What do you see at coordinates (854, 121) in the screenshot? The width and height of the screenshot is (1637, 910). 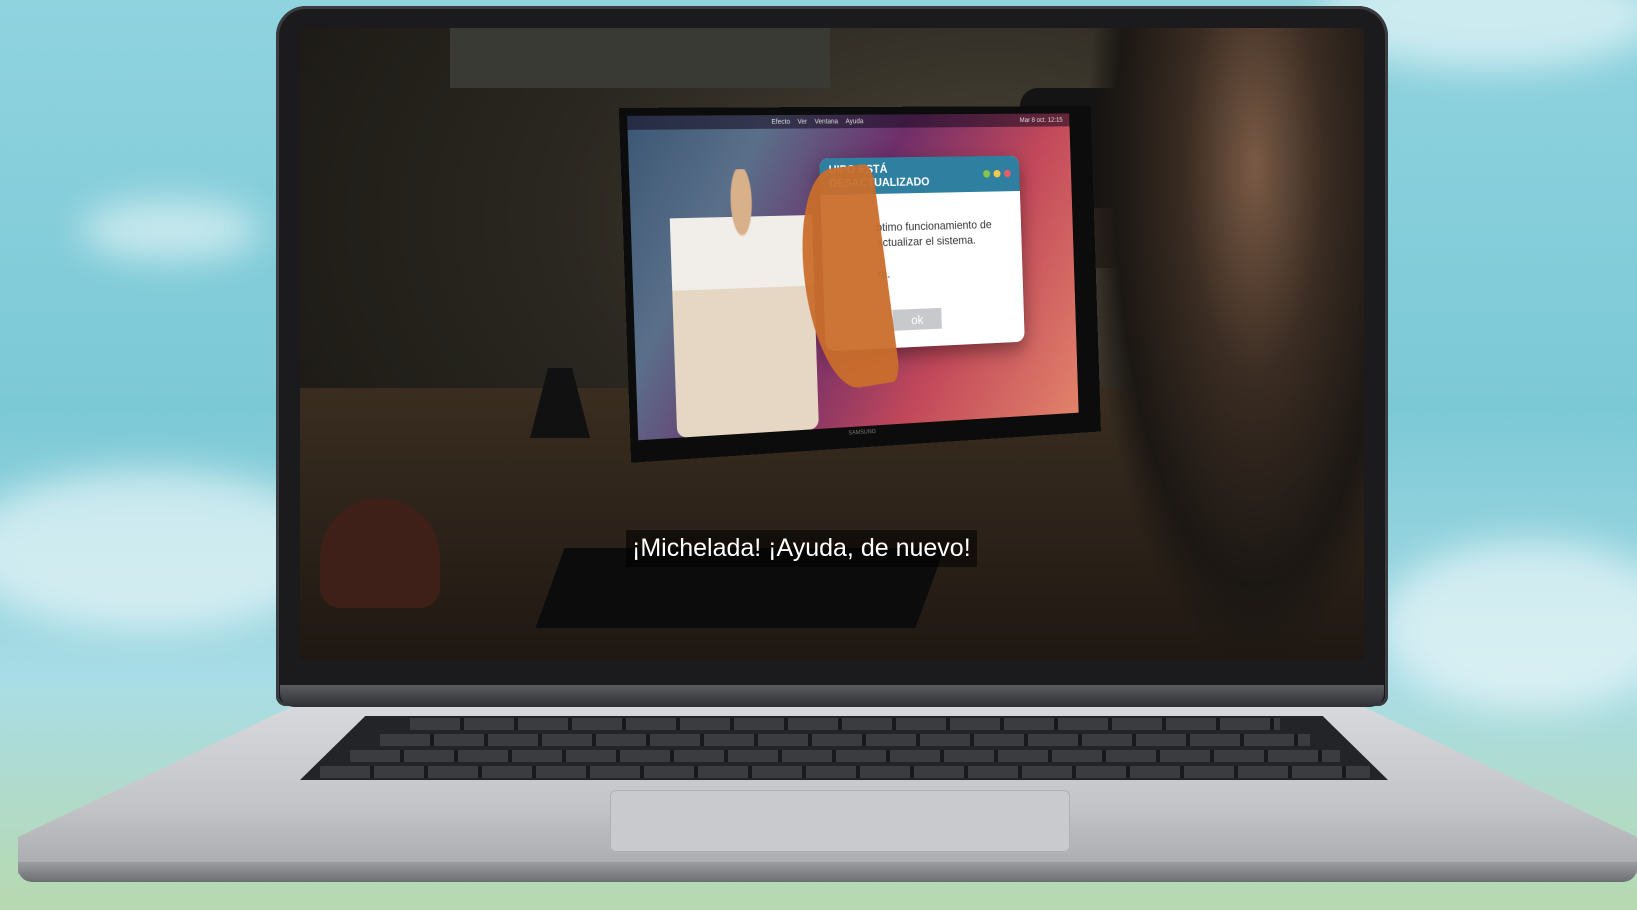 I see `menu-item: Ayuda` at bounding box center [854, 121].